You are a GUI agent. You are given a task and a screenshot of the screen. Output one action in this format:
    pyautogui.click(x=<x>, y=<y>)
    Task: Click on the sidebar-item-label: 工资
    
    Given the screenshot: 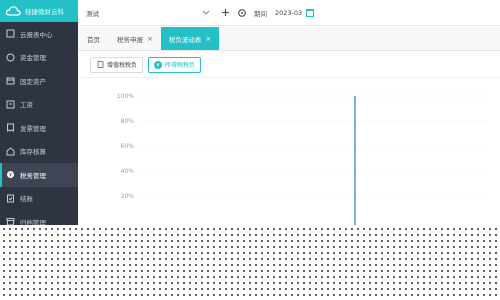 What is the action you would take?
    pyautogui.click(x=26, y=105)
    